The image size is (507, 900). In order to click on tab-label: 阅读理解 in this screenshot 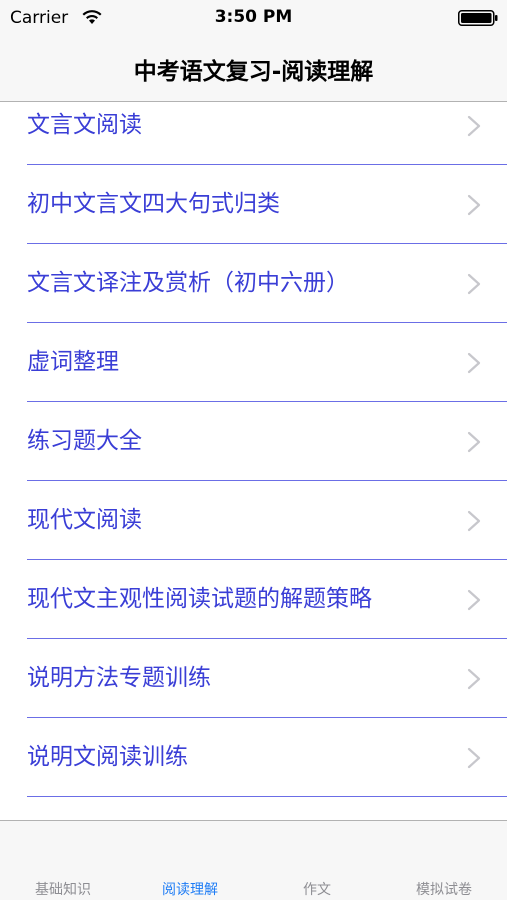, I will do `click(190, 890)`.